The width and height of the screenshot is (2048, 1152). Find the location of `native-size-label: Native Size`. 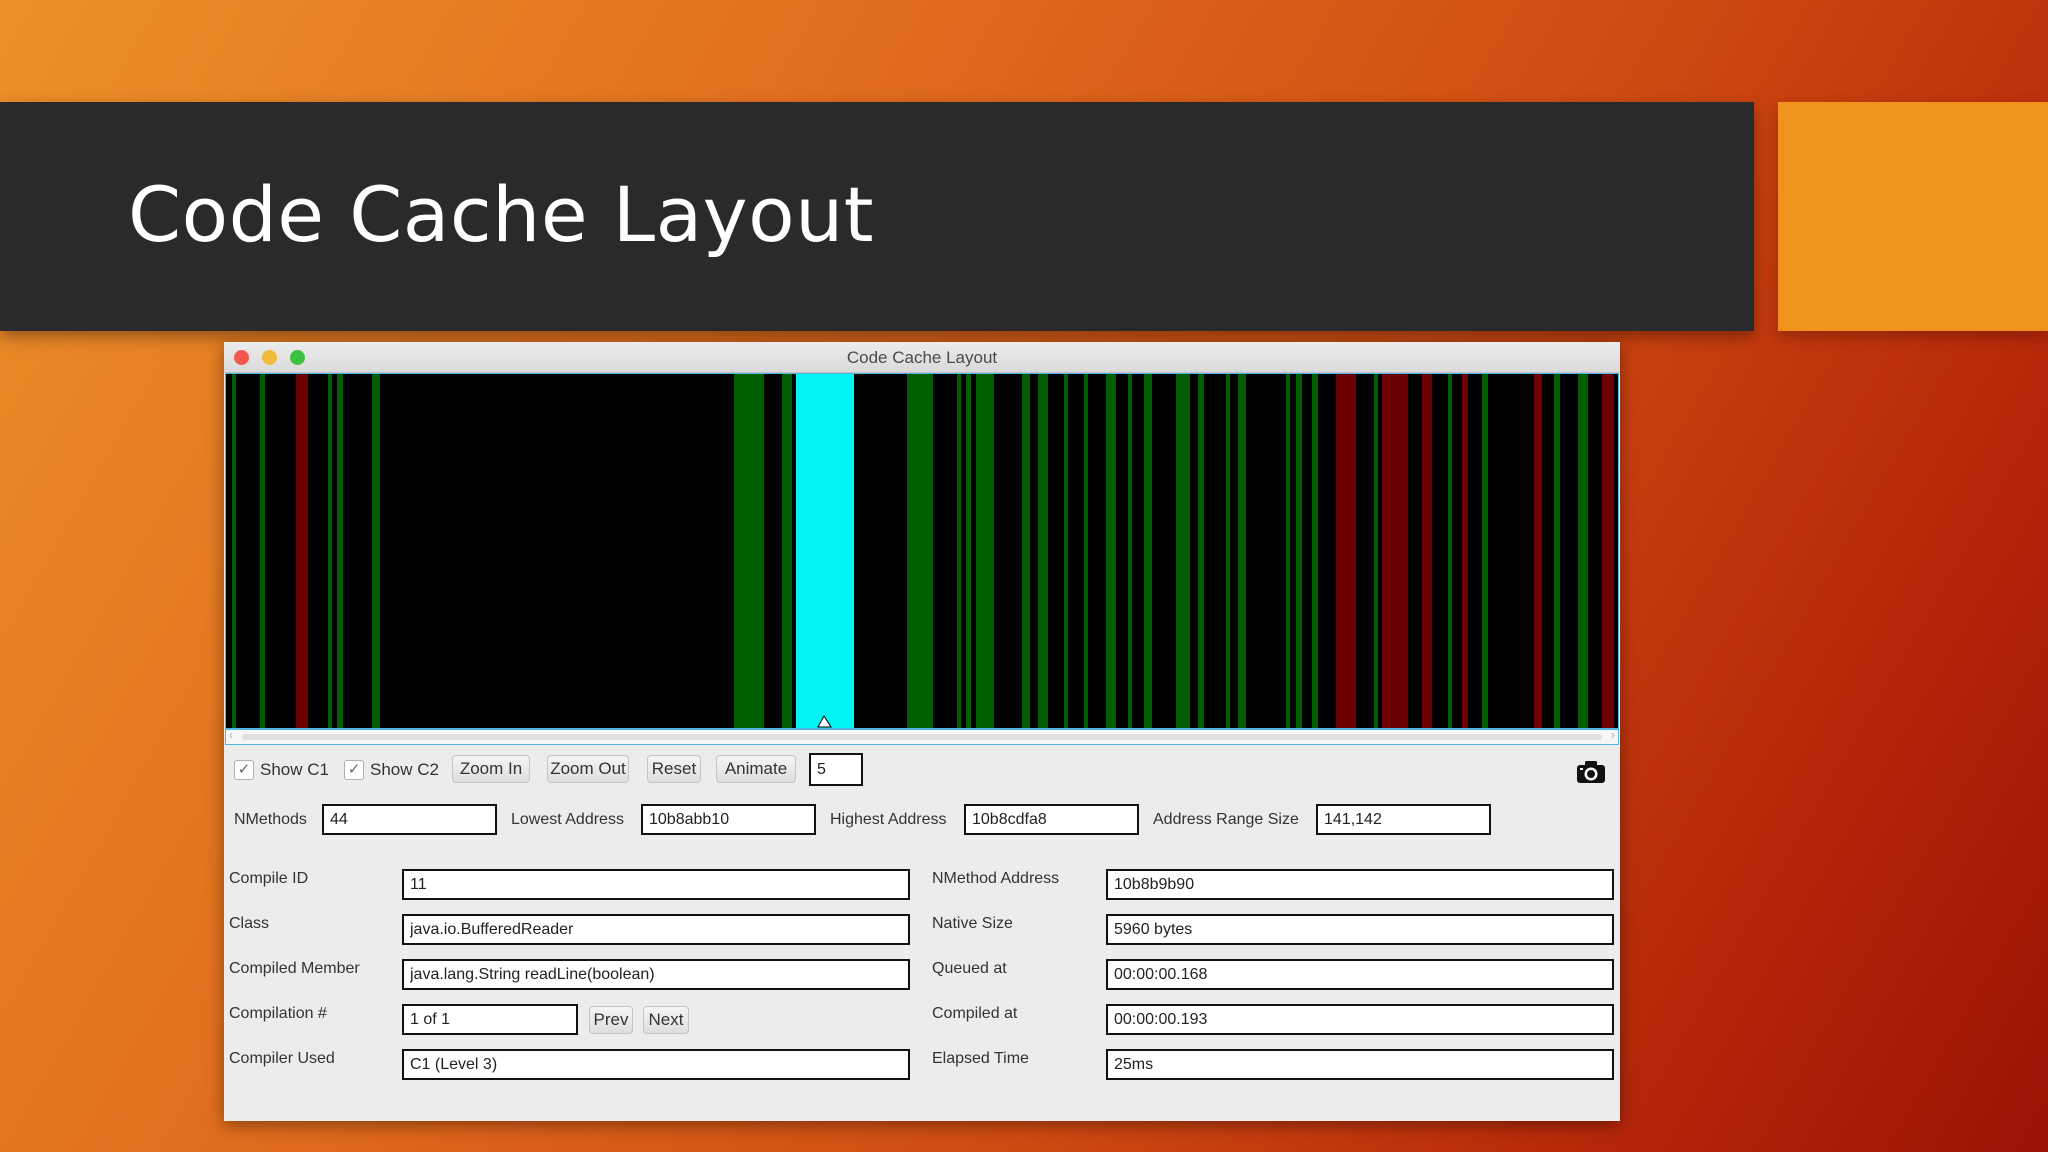

native-size-label: Native Size is located at coordinates (972, 923).